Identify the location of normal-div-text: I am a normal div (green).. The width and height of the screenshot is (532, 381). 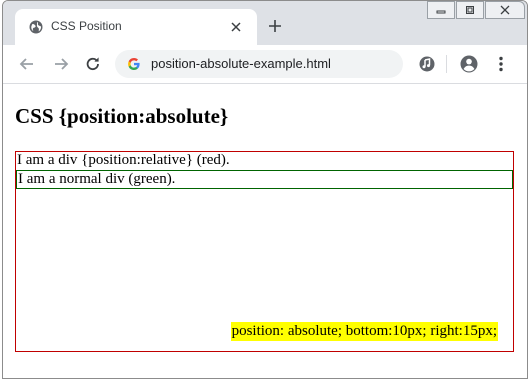
(97, 179).